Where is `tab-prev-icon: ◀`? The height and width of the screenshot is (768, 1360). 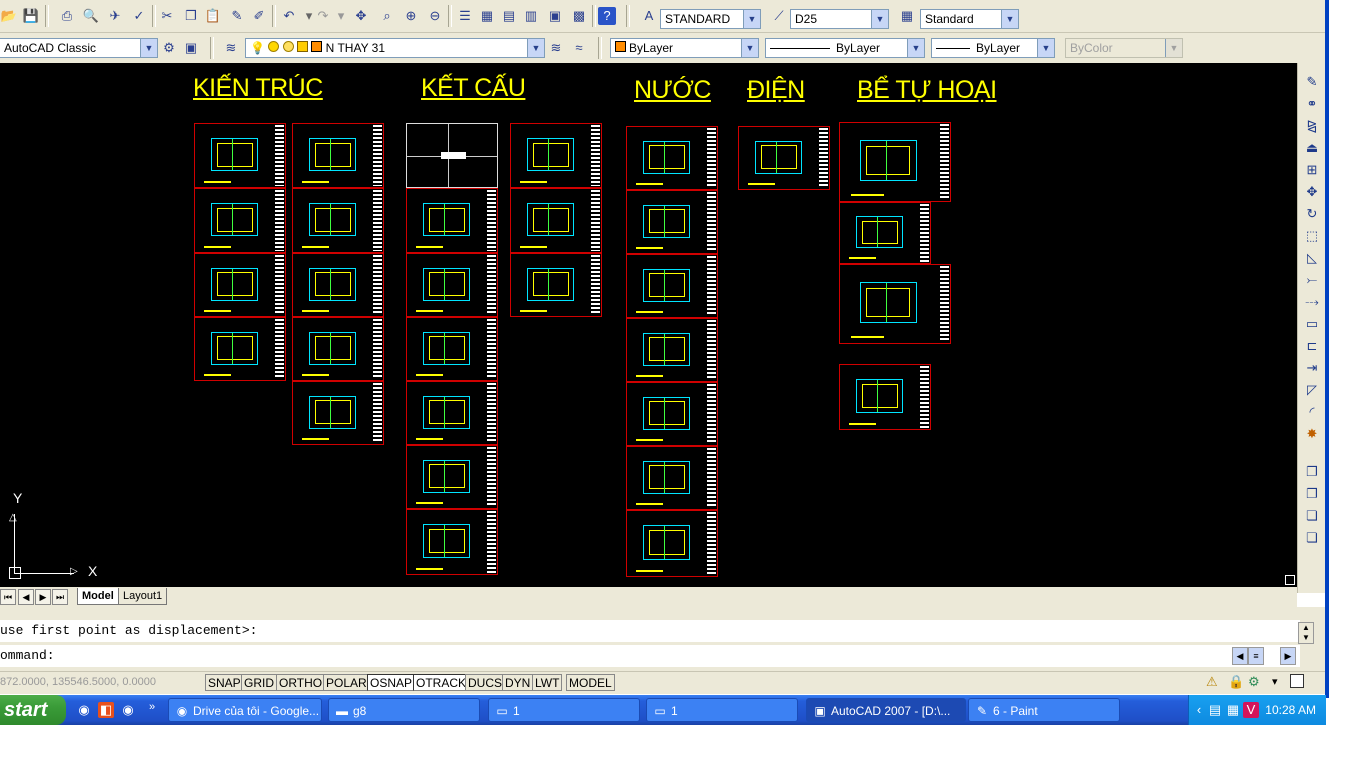 tab-prev-icon: ◀ is located at coordinates (26, 597).